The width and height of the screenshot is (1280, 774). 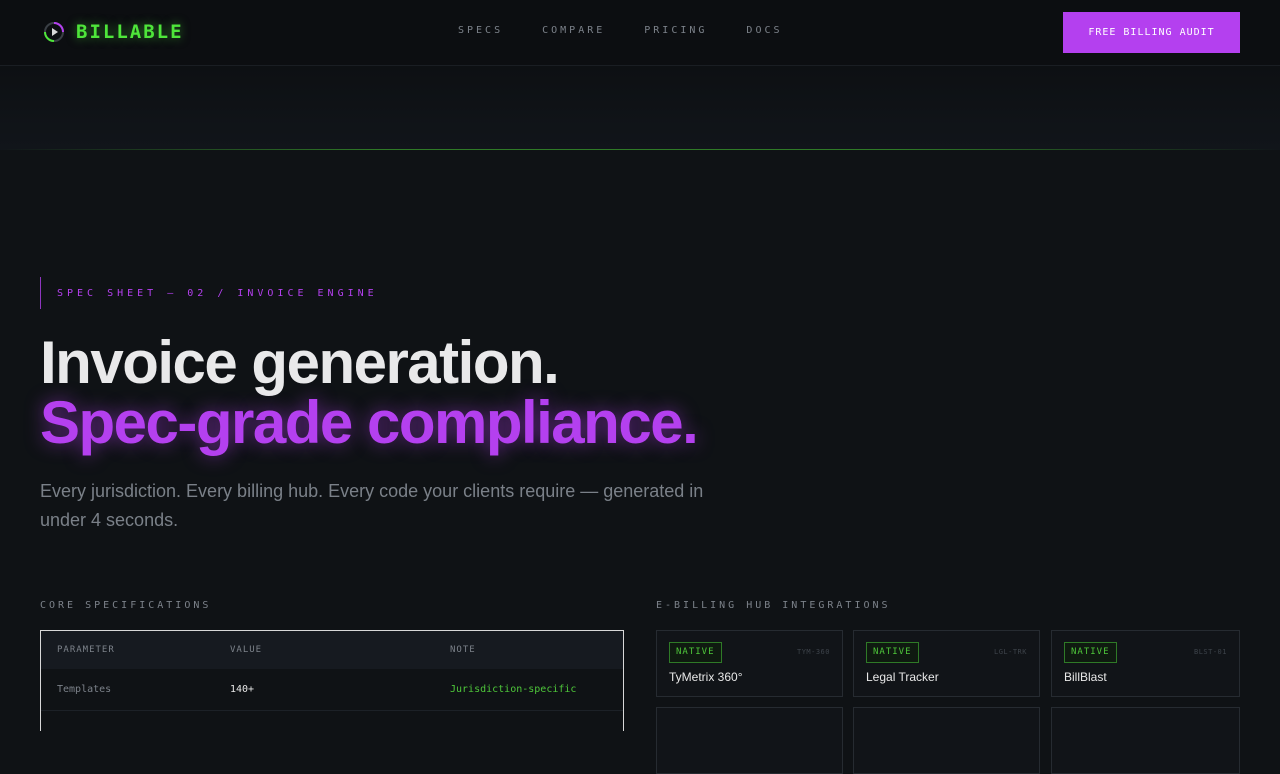 What do you see at coordinates (640, 149) in the screenshot?
I see `hero-divider` at bounding box center [640, 149].